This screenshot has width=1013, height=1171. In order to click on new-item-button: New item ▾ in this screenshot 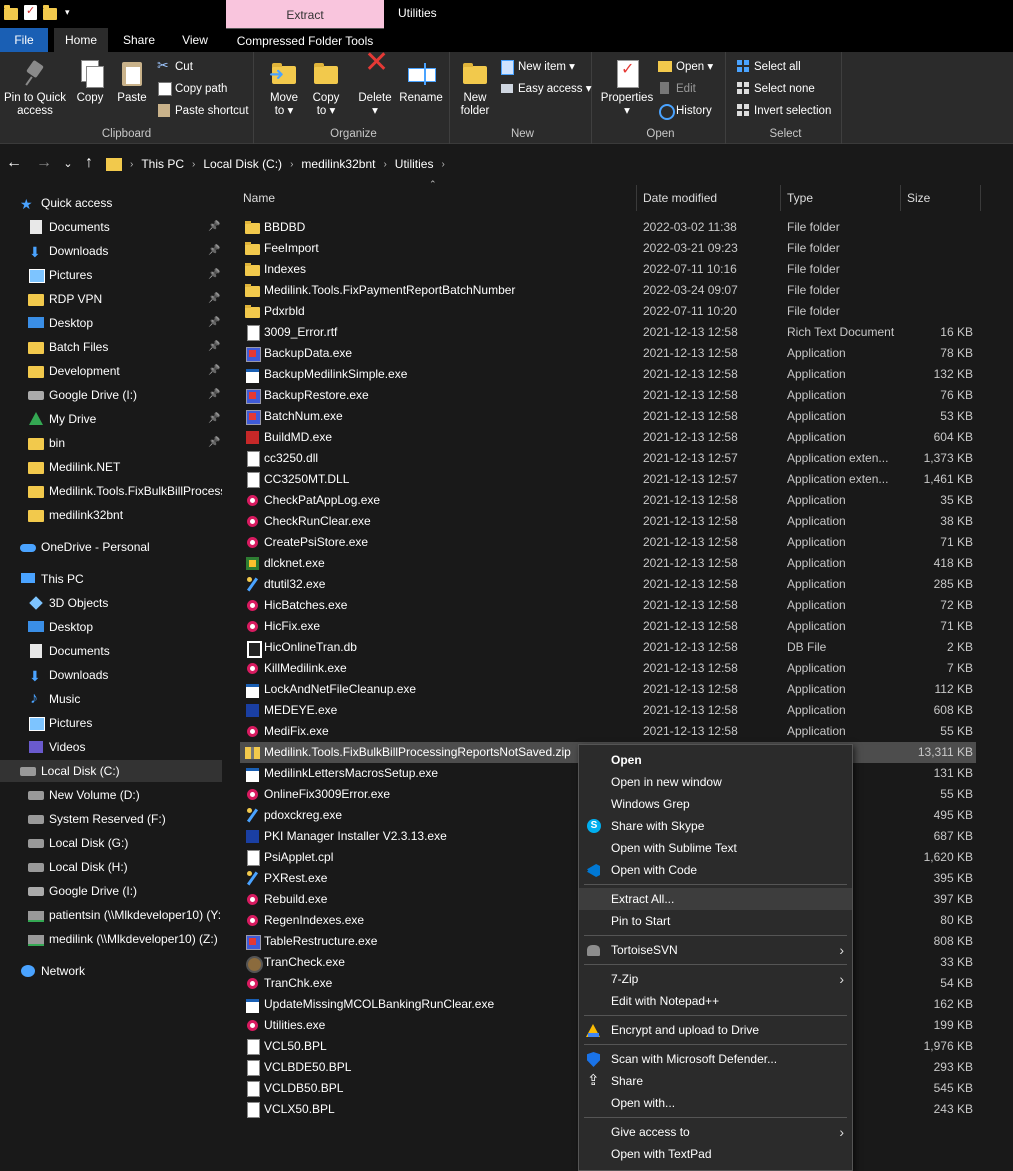, I will do `click(537, 67)`.